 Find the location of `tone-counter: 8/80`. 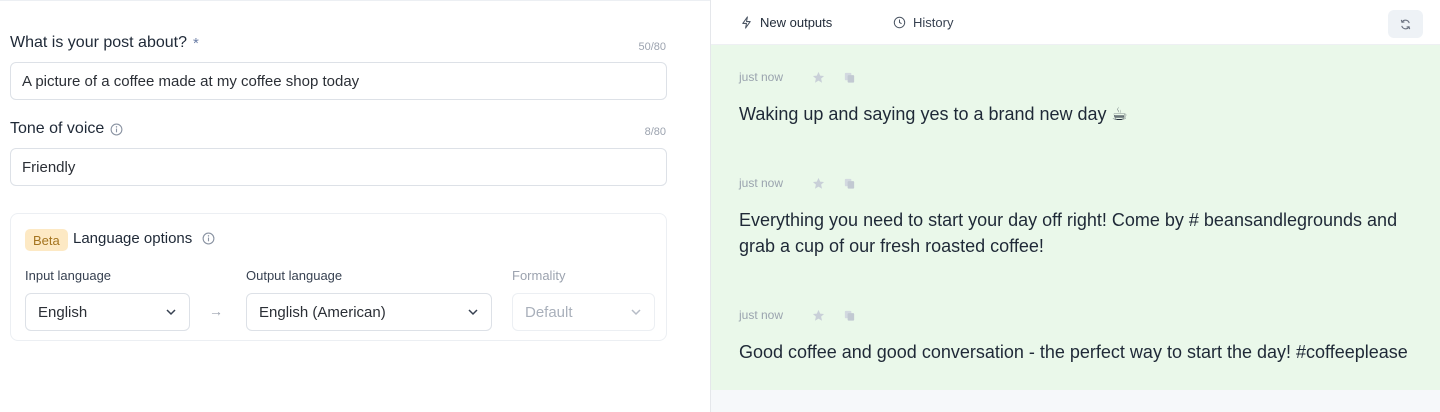

tone-counter: 8/80 is located at coordinates (655, 132).